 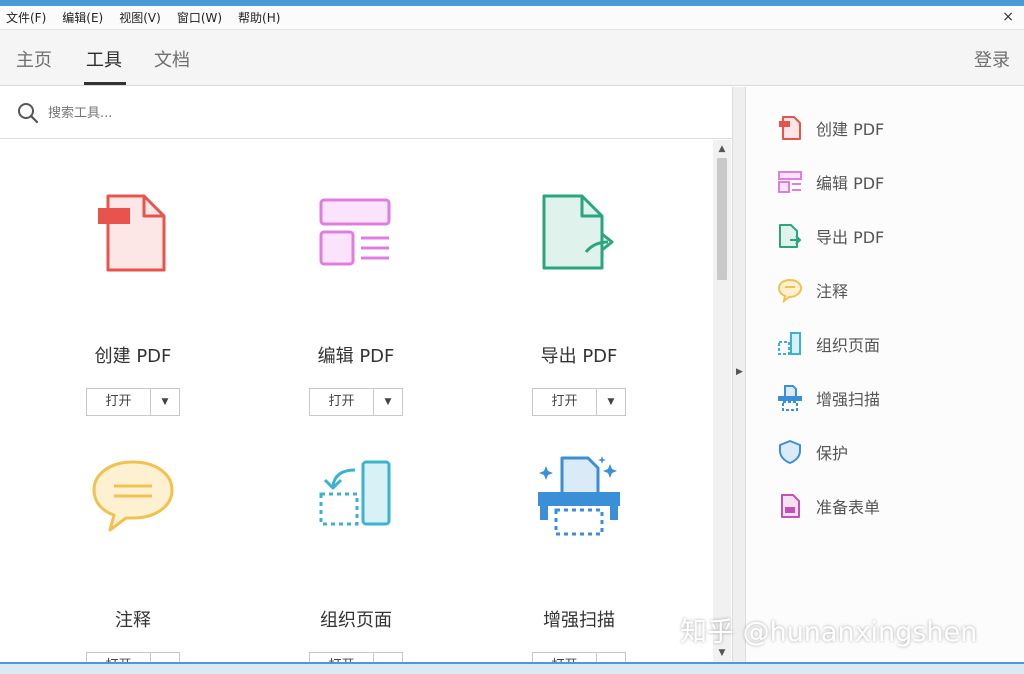 I want to click on active-tab-indicator, so click(x=105, y=83).